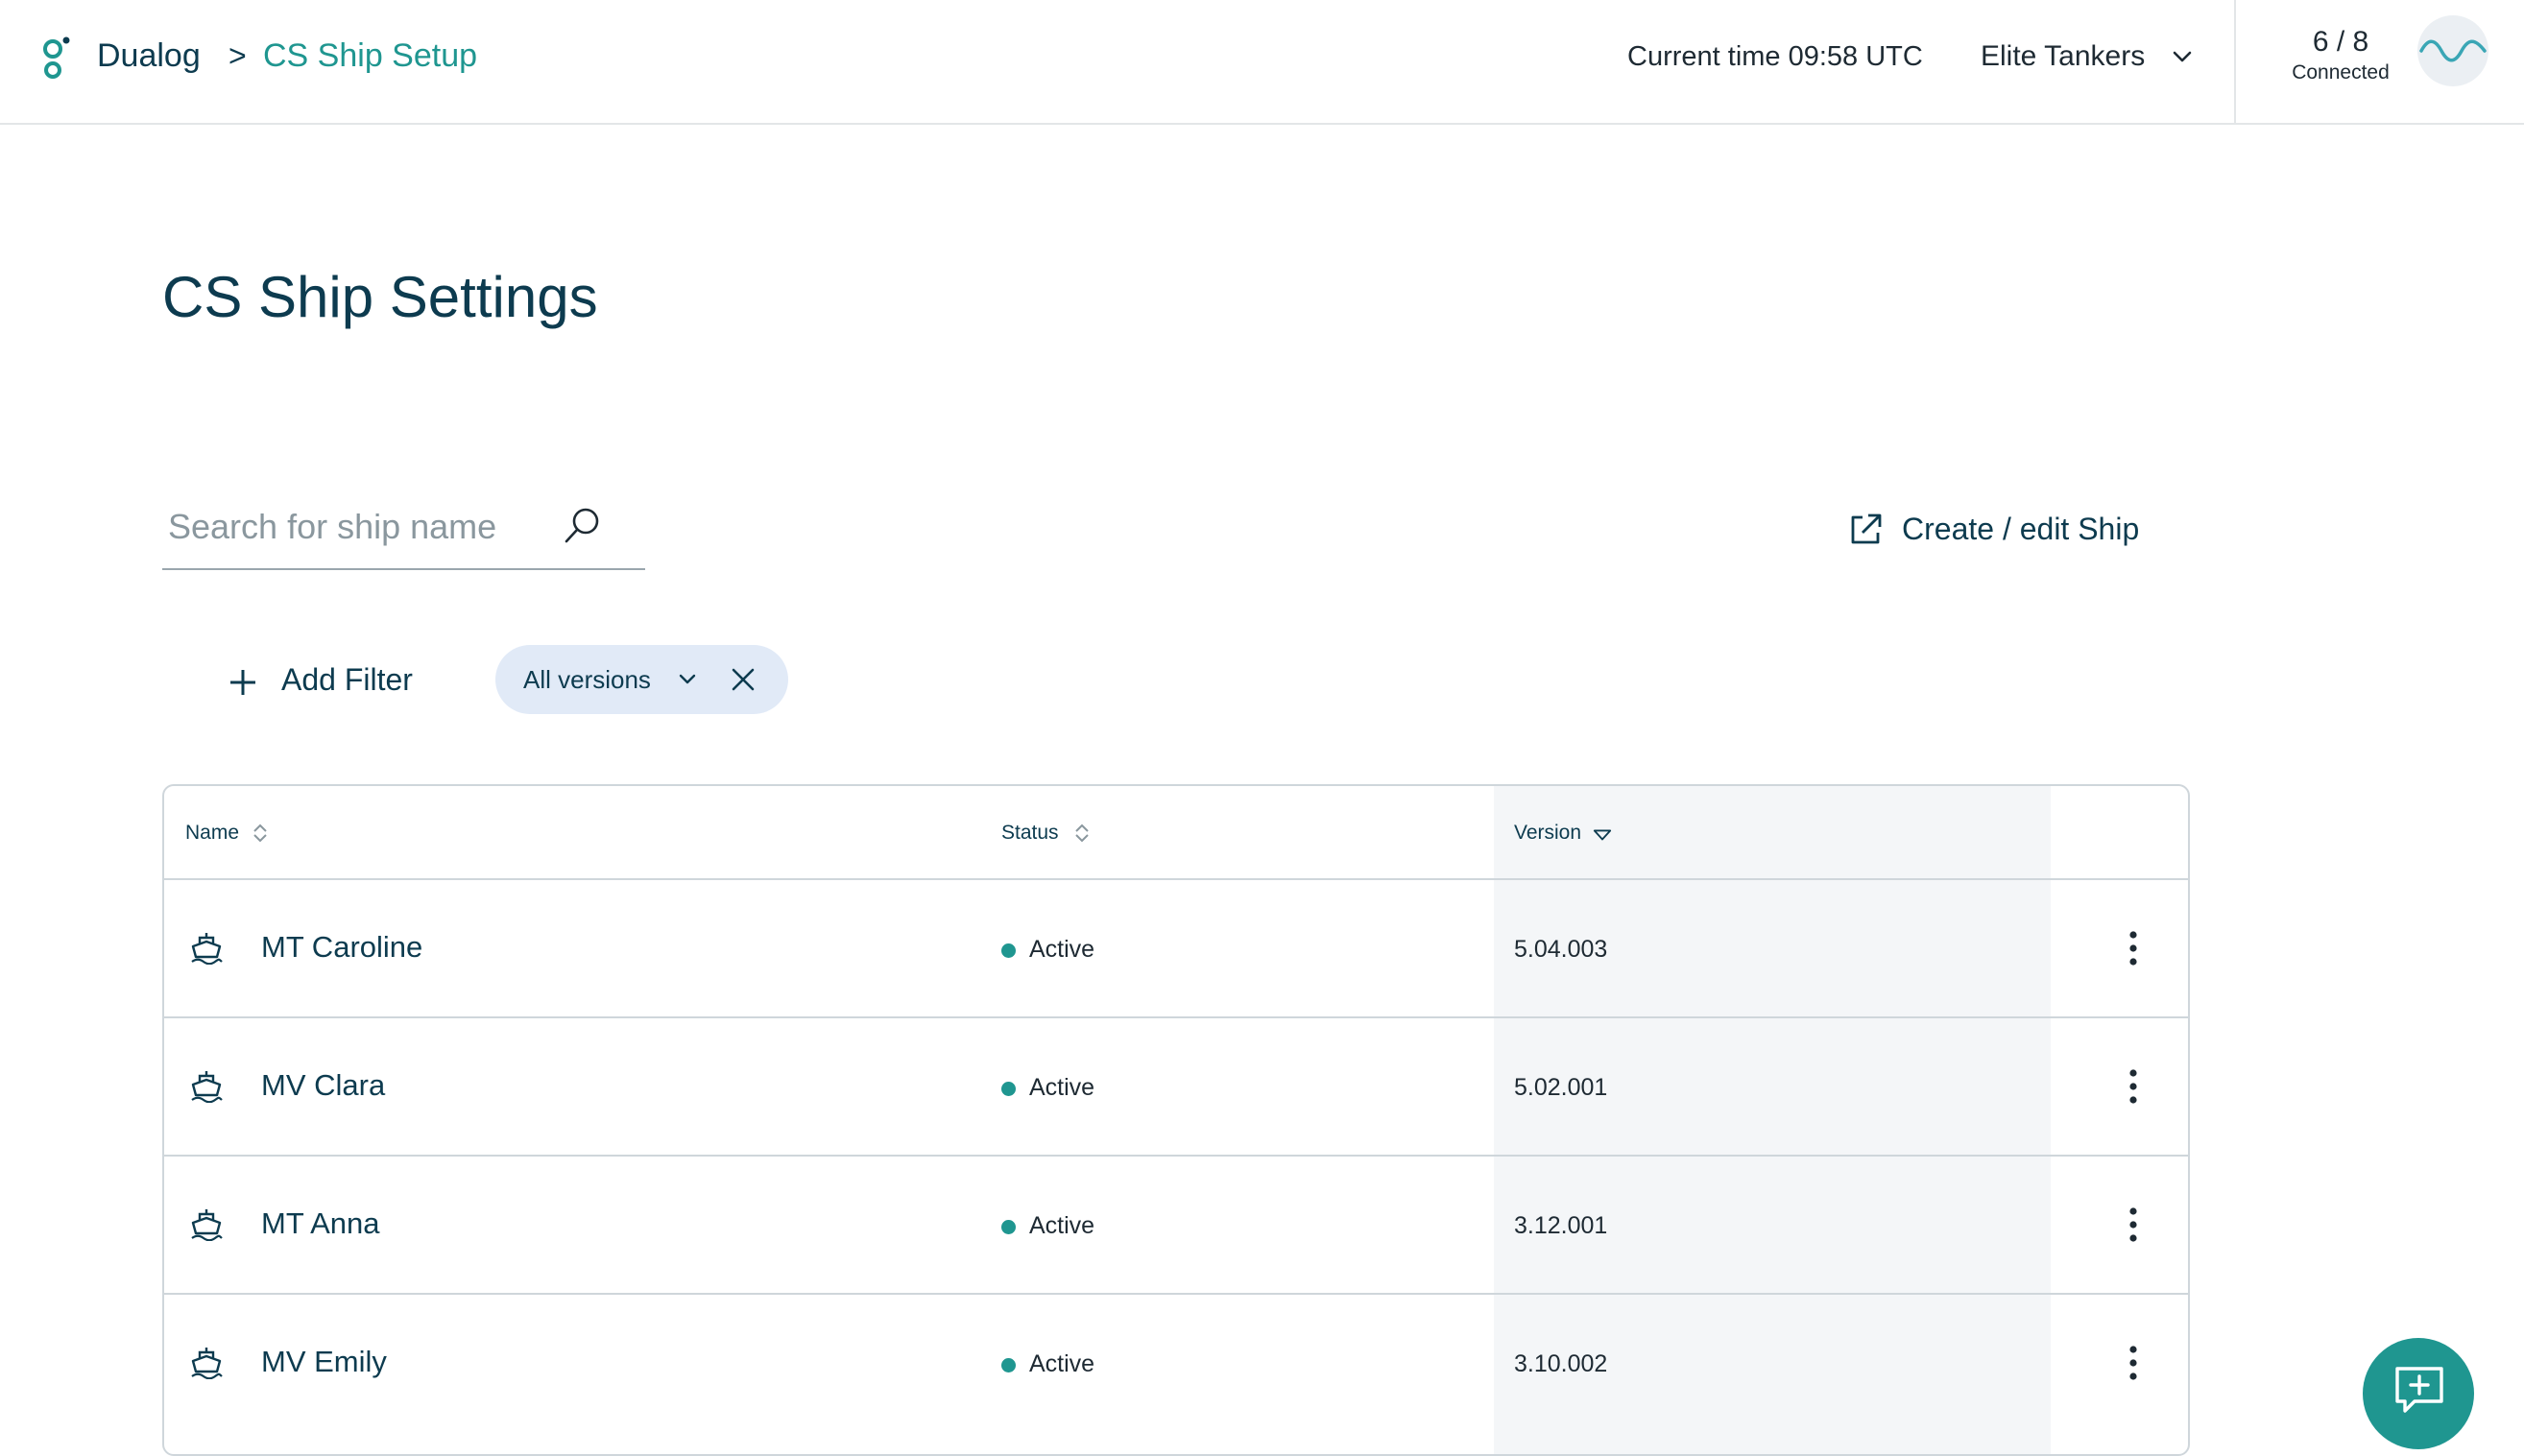  Describe the element at coordinates (1866, 528) in the screenshot. I see `external-link-icon` at that location.